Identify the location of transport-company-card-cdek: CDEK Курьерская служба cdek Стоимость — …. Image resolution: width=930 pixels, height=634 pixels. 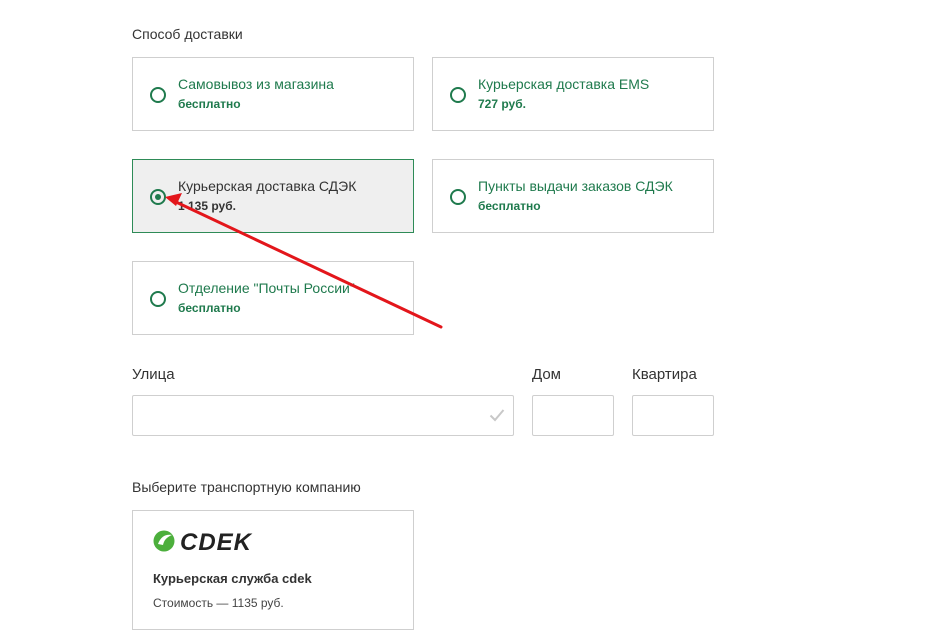
(273, 570).